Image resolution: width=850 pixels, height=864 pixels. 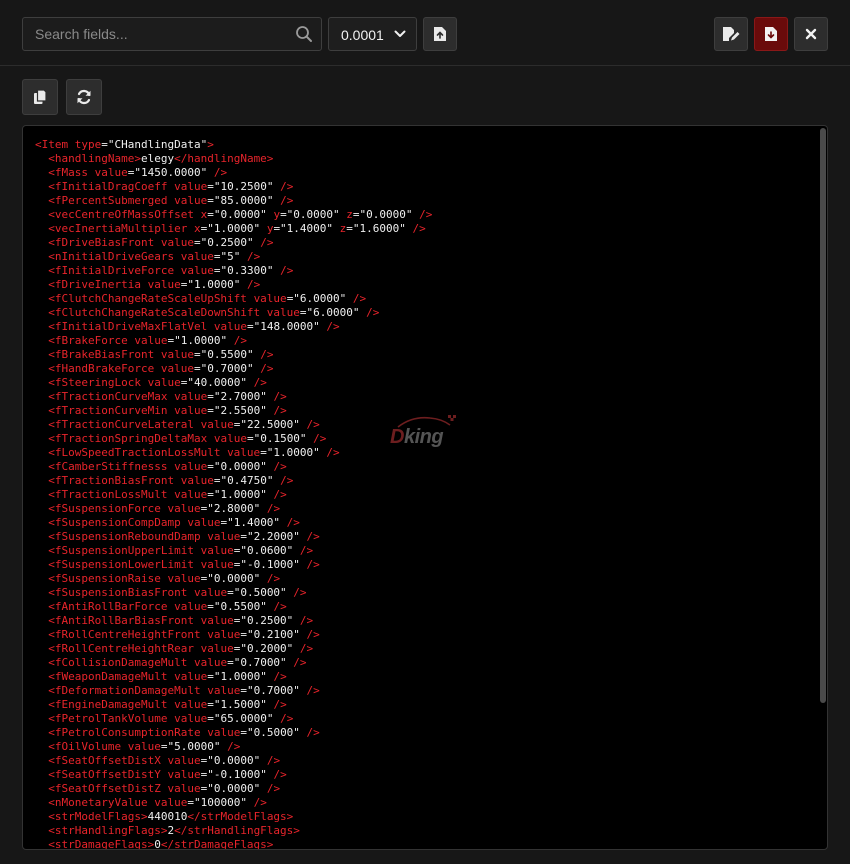 What do you see at coordinates (128, 326) in the screenshot?
I see `xml-tag: <fInitialDriveMaxFlatVel` at bounding box center [128, 326].